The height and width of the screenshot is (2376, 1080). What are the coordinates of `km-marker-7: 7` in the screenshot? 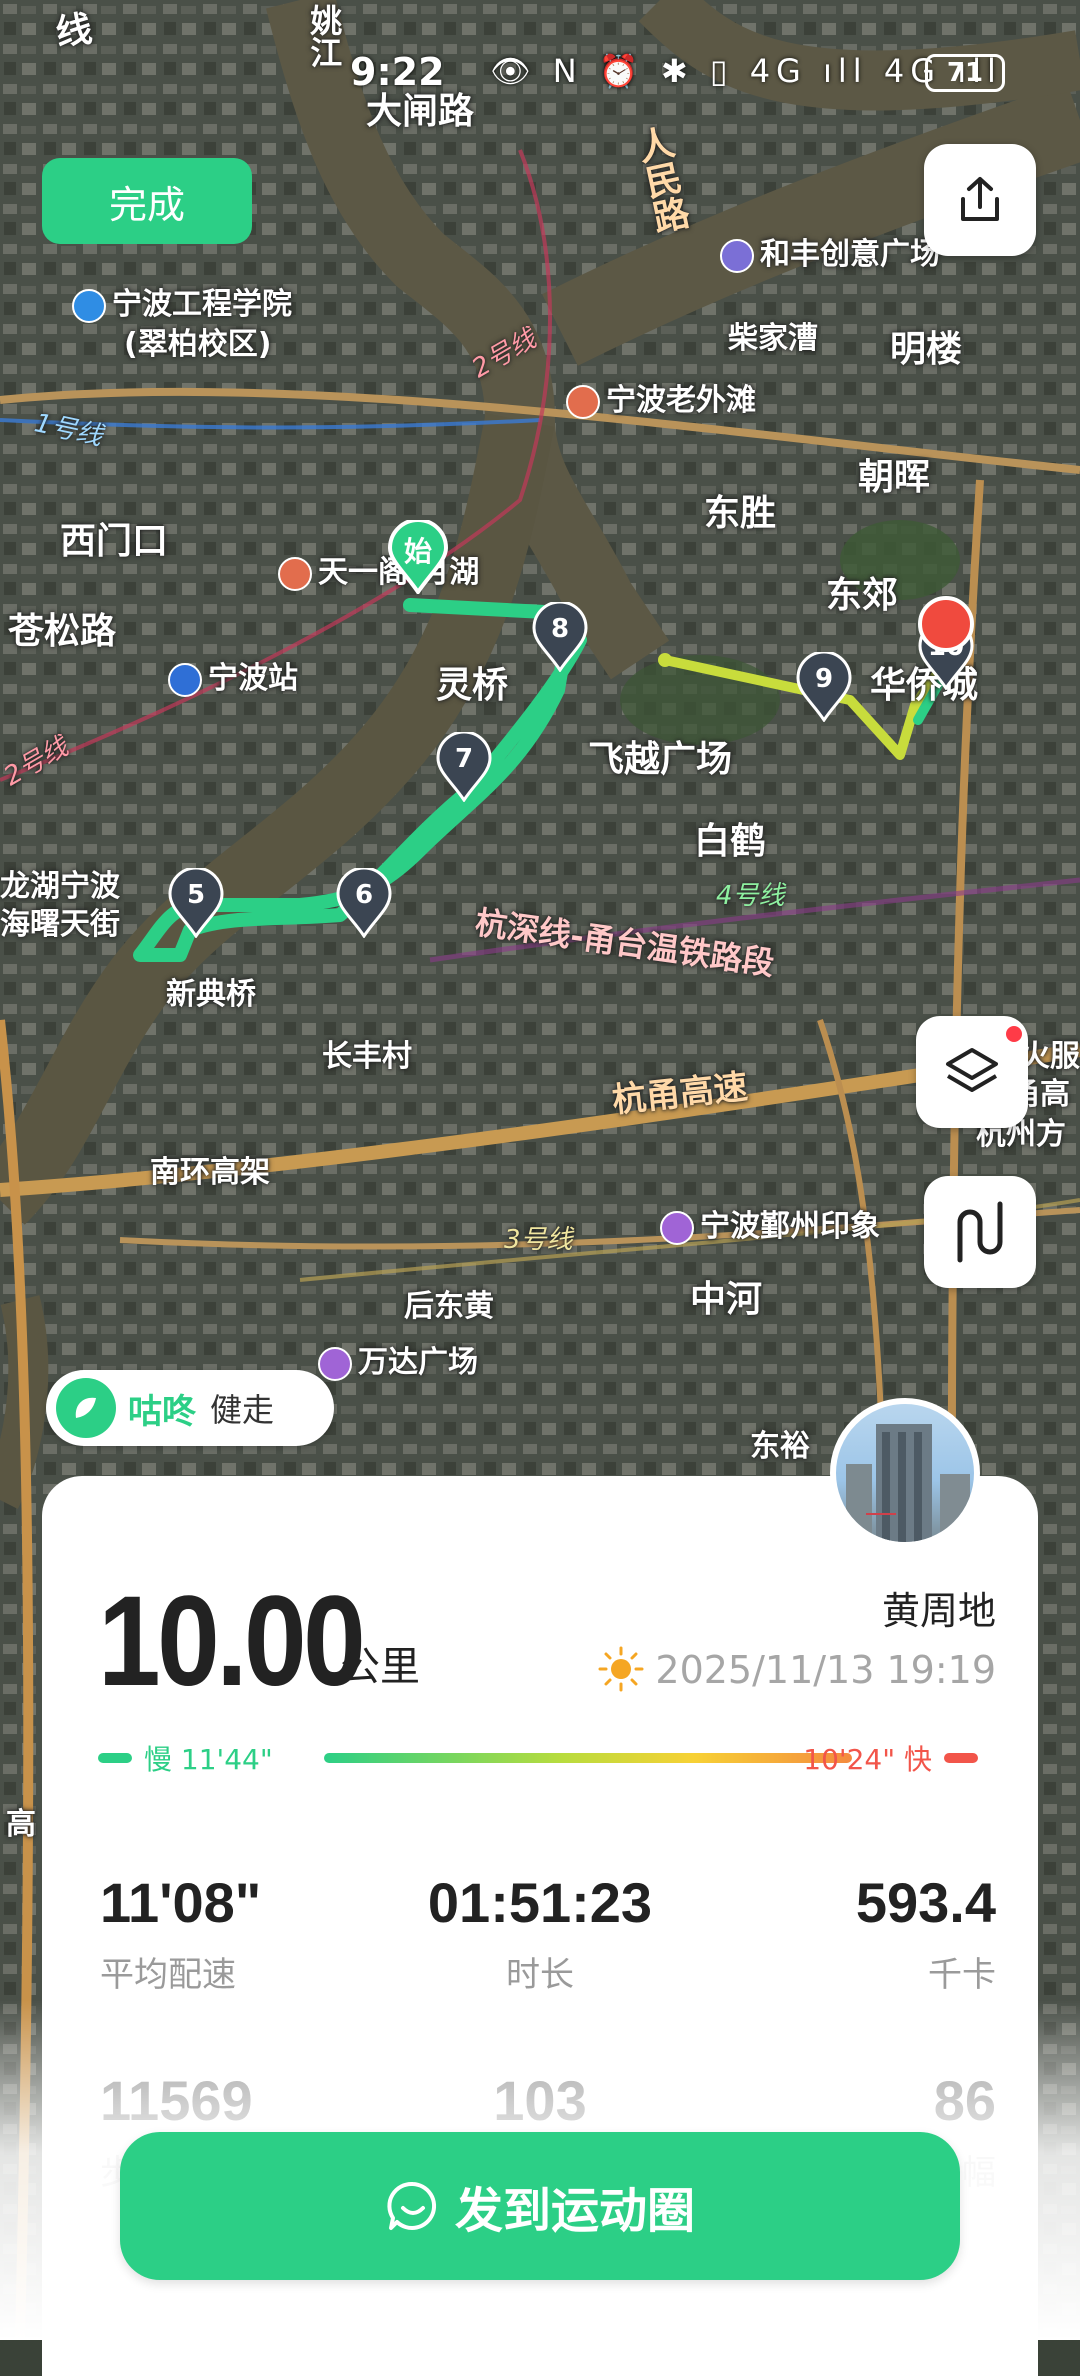 It's located at (464, 766).